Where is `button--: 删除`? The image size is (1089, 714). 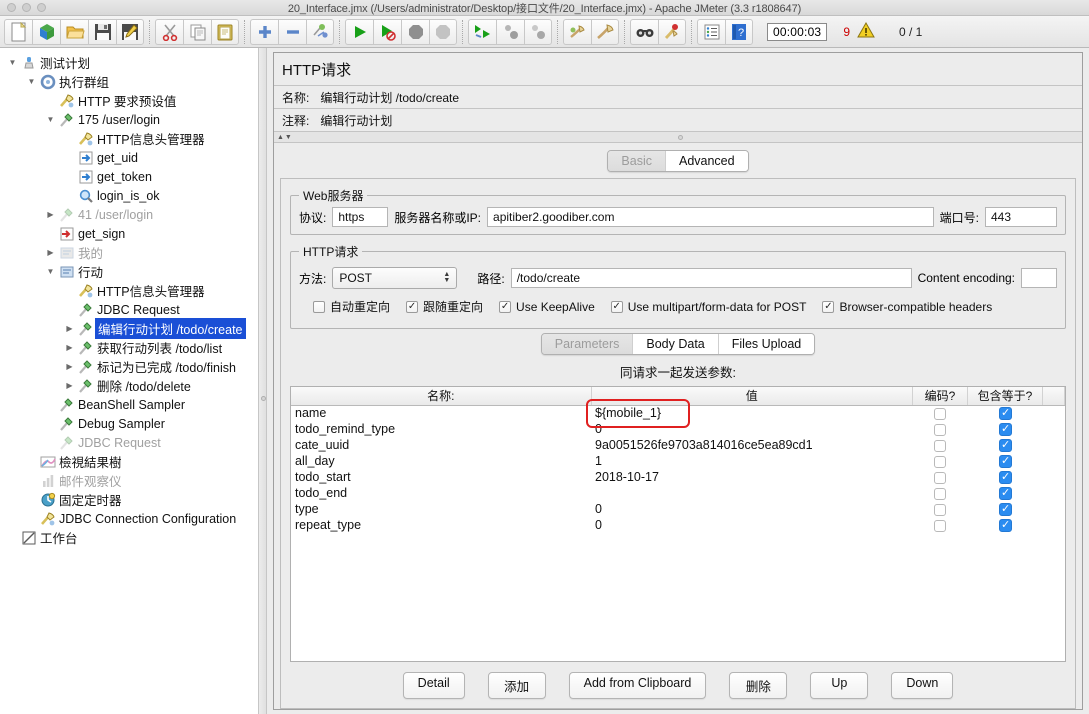
button--: 删除 is located at coordinates (758, 685).